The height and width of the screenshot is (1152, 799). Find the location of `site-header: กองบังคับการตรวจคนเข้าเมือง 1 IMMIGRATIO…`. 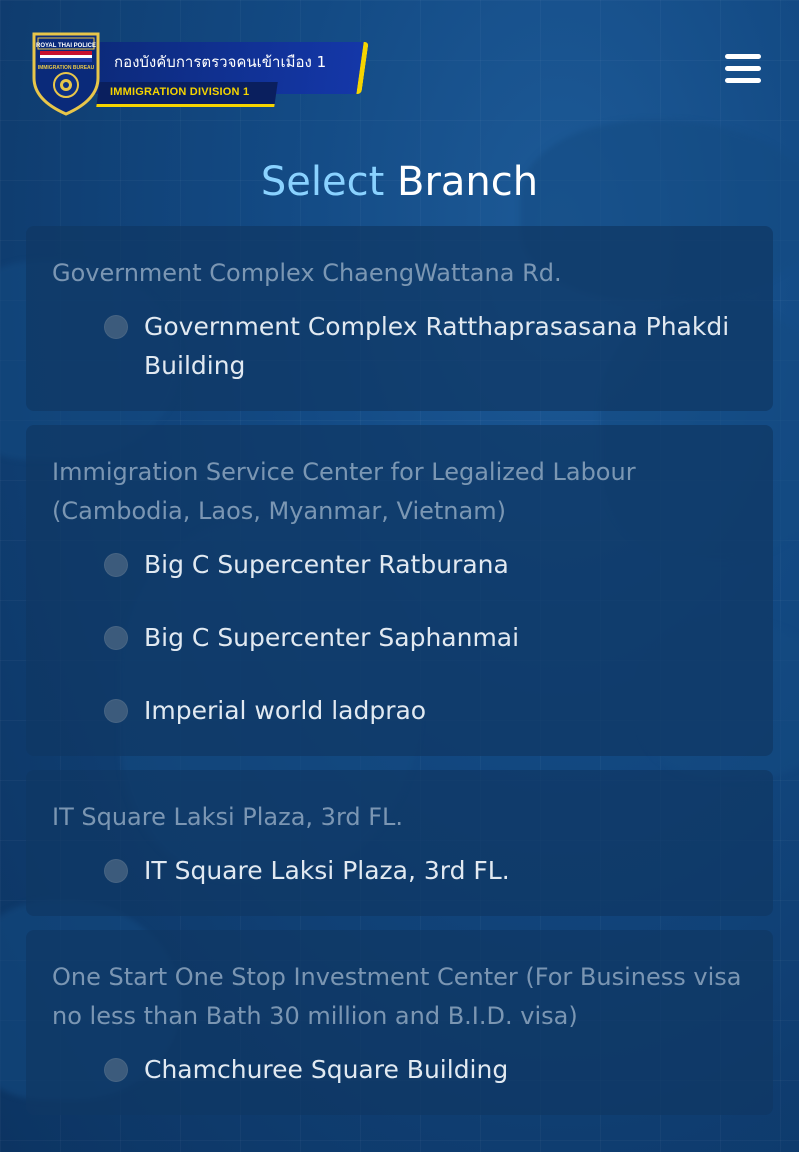

site-header: กองบังคับการตรวจคนเข้าเมือง 1 IMMIGRATIO… is located at coordinates (399, 70).